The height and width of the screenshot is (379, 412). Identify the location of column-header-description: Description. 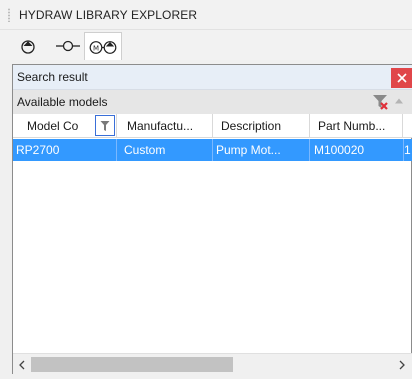
(261, 126).